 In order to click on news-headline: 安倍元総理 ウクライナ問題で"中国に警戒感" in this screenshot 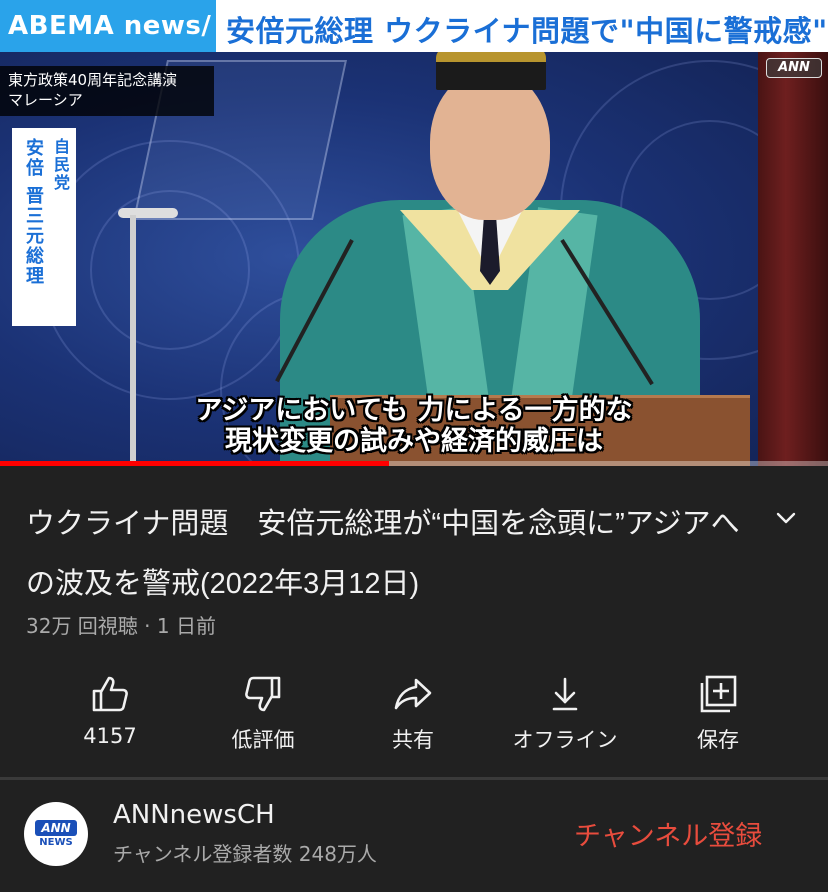, I will do `click(527, 31)`.